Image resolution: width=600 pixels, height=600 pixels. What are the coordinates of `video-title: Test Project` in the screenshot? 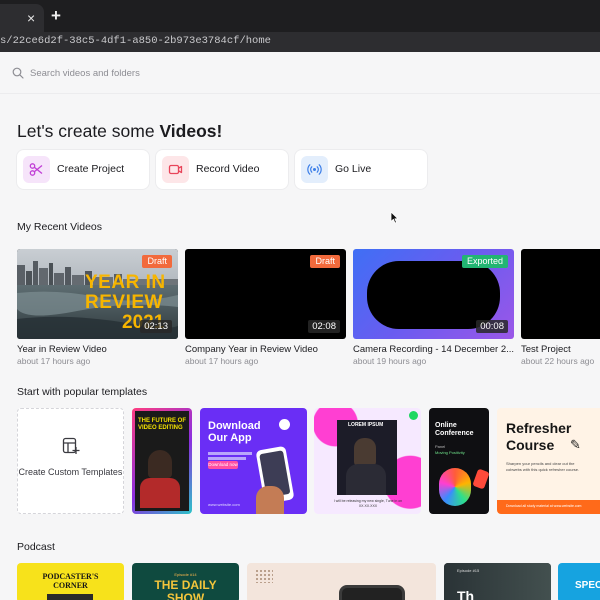 It's located at (560, 349).